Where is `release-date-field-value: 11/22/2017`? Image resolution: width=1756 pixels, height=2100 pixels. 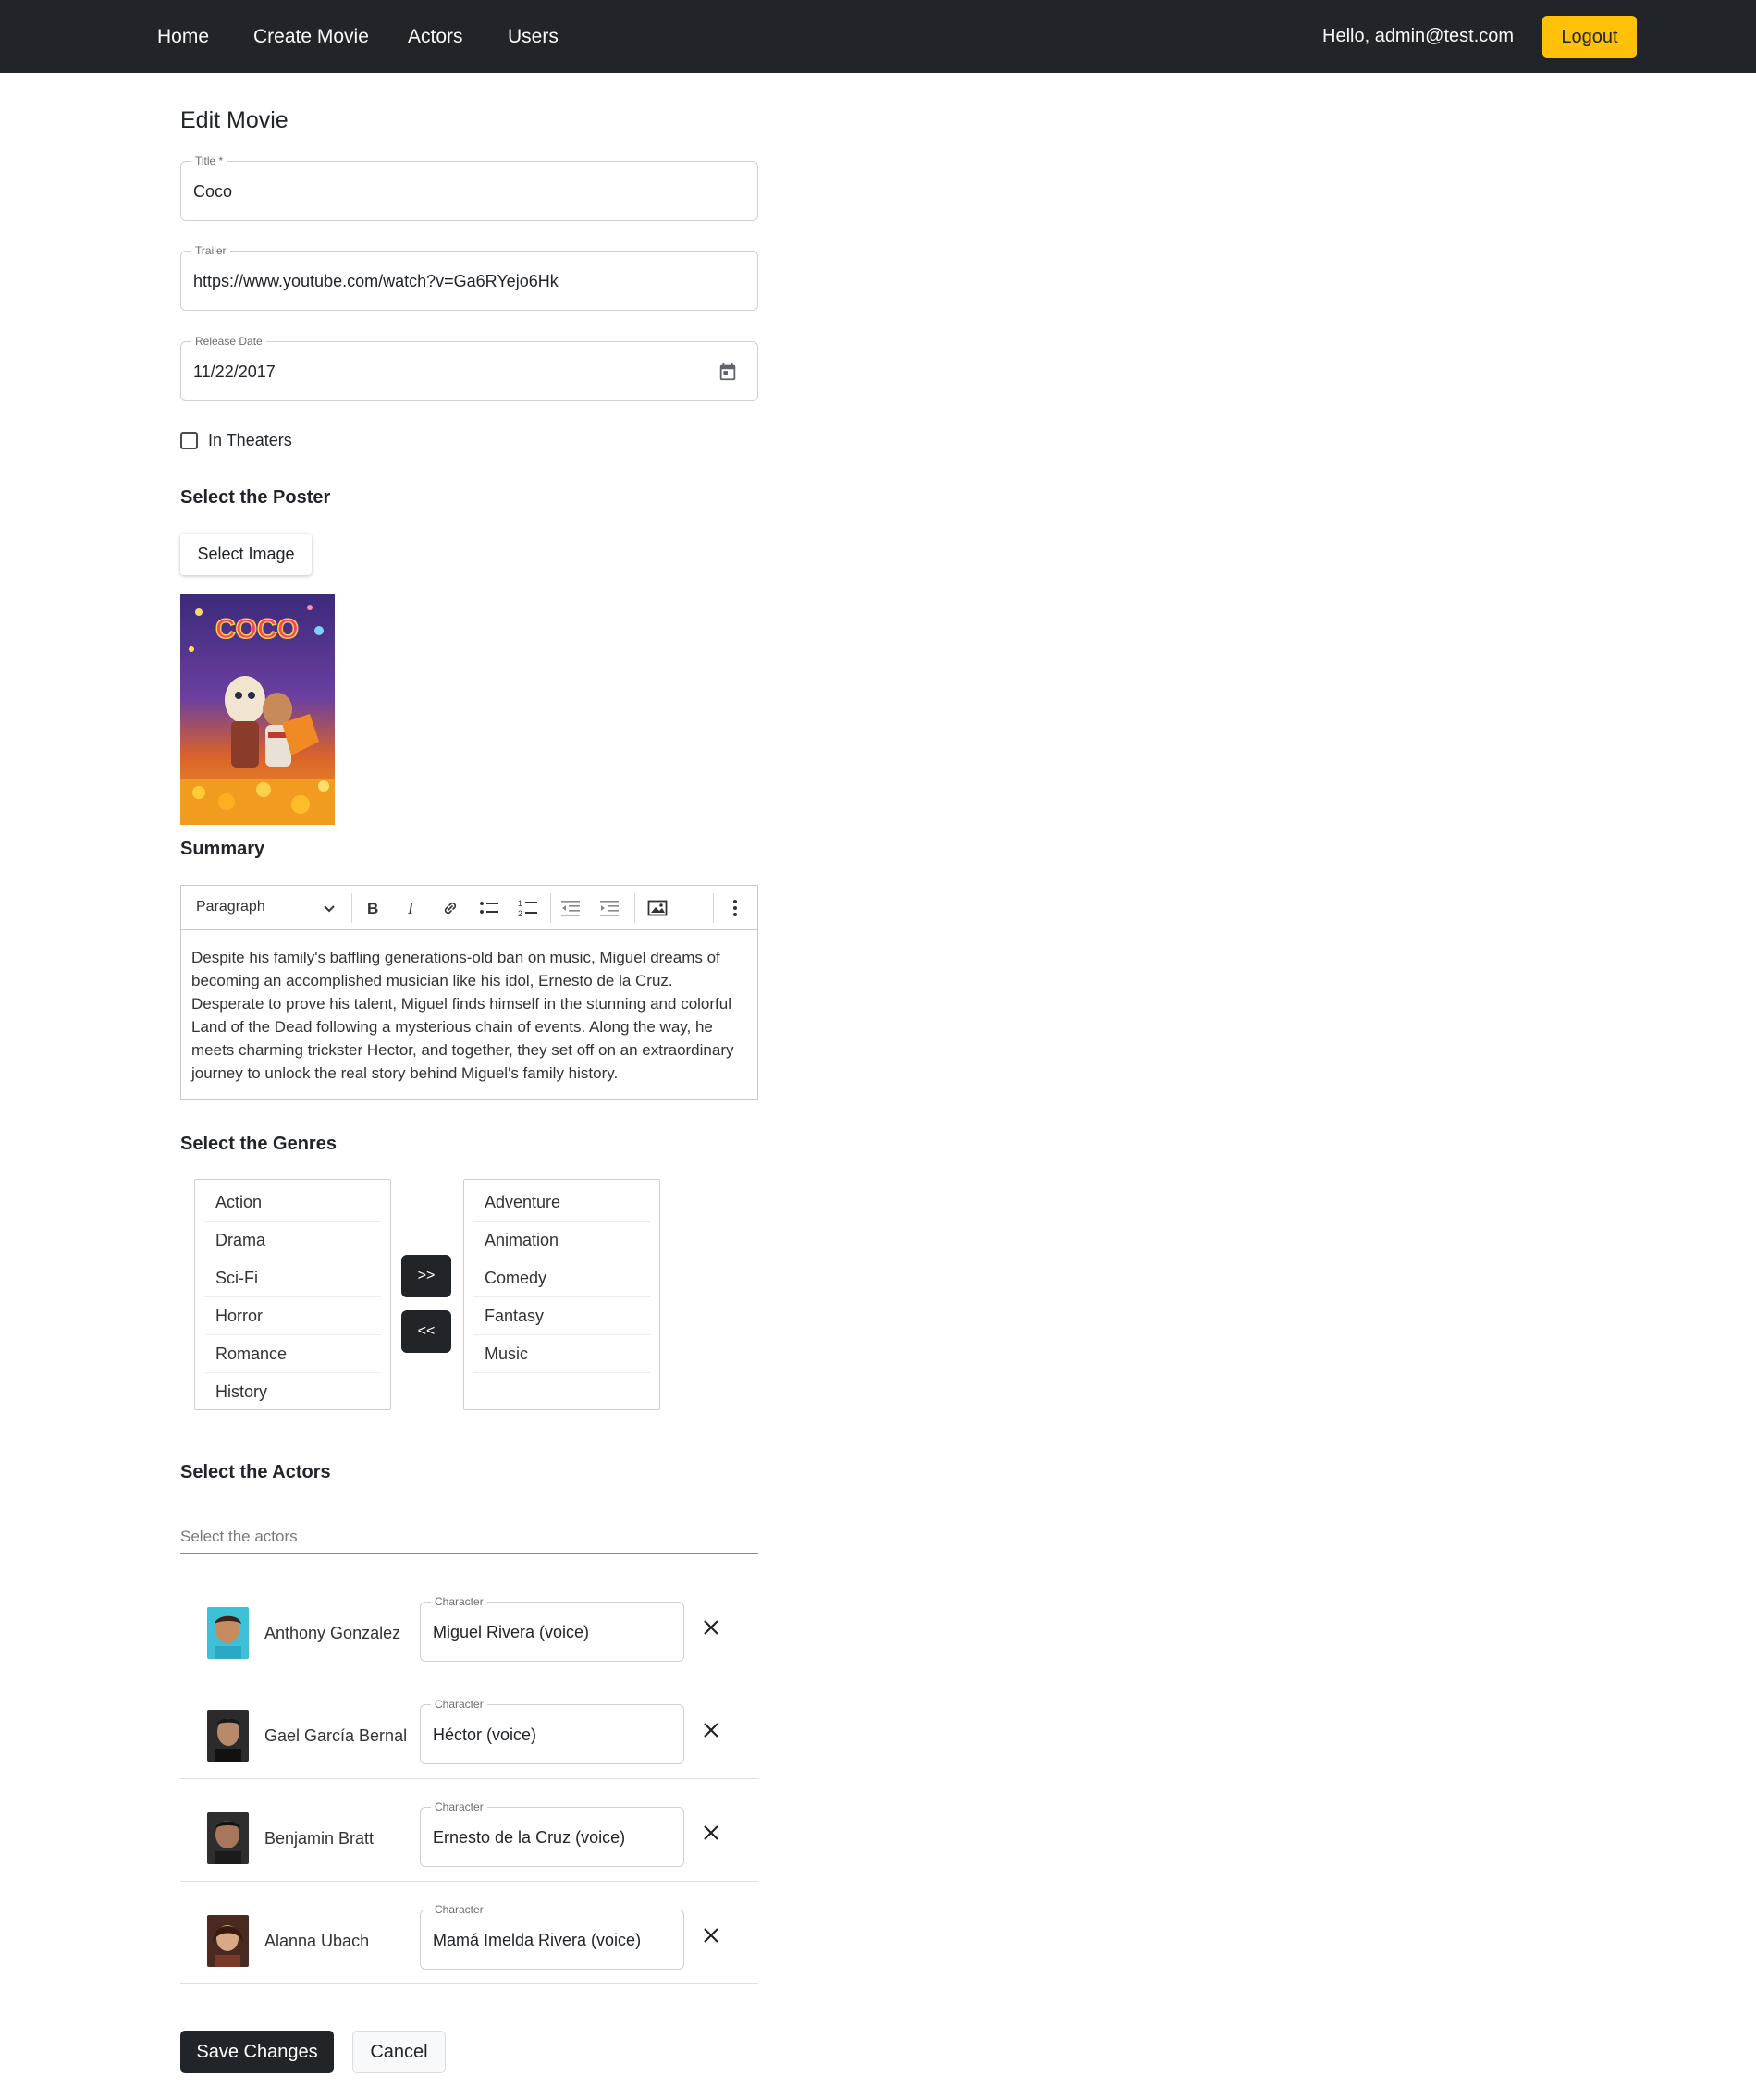
release-date-field-value: 11/22/2017 is located at coordinates (234, 372).